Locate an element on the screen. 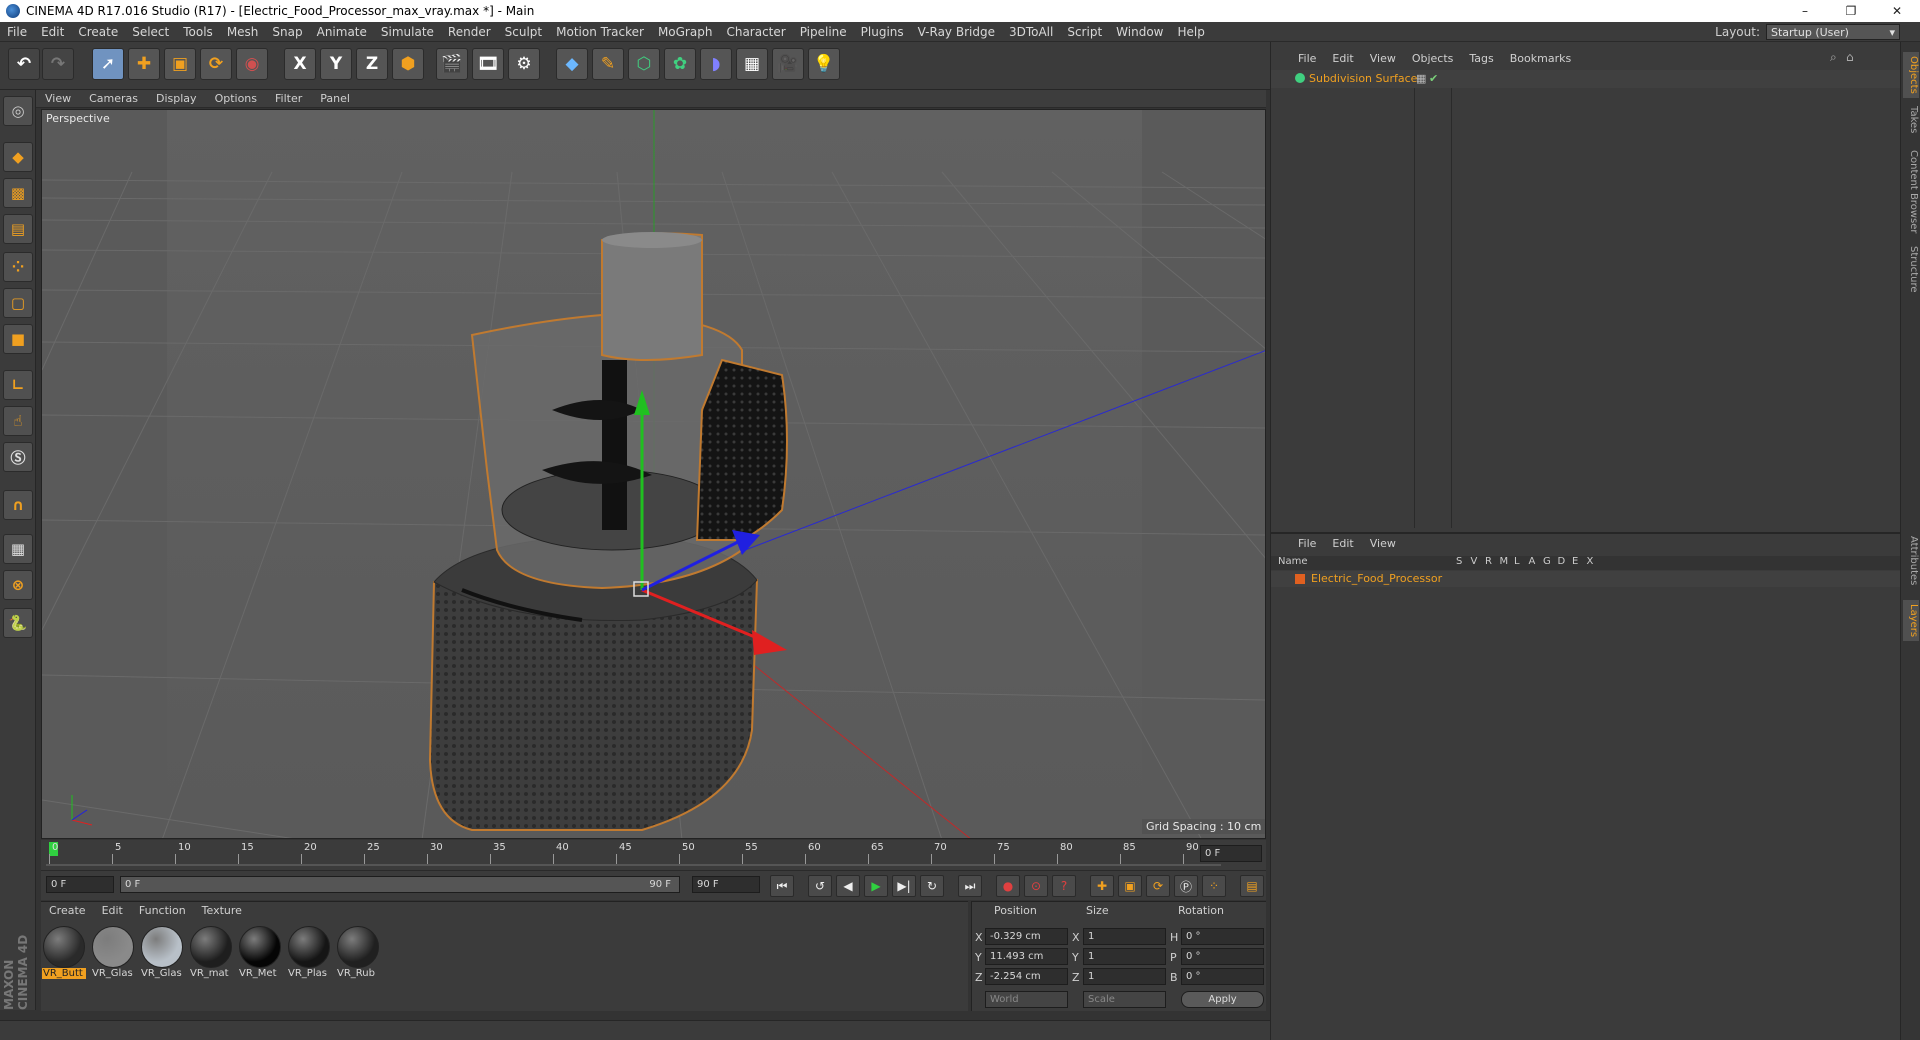 This screenshot has height=1040, width=1920. render-view-icon: 🎬 is located at coordinates (452, 64).